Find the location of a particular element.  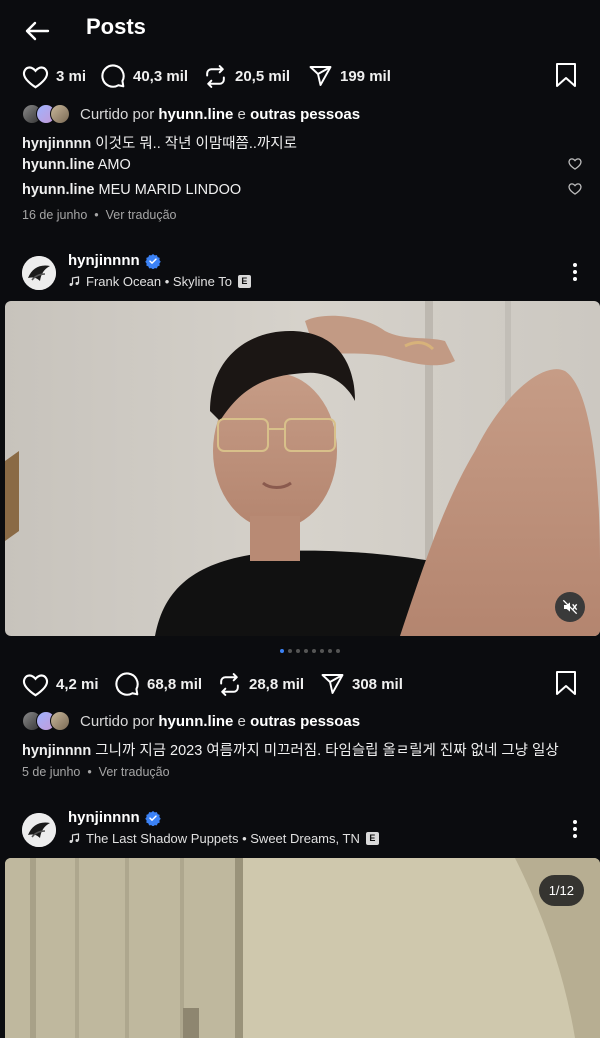

post-meta: 16 de junho • Ver tradução is located at coordinates (99, 215).